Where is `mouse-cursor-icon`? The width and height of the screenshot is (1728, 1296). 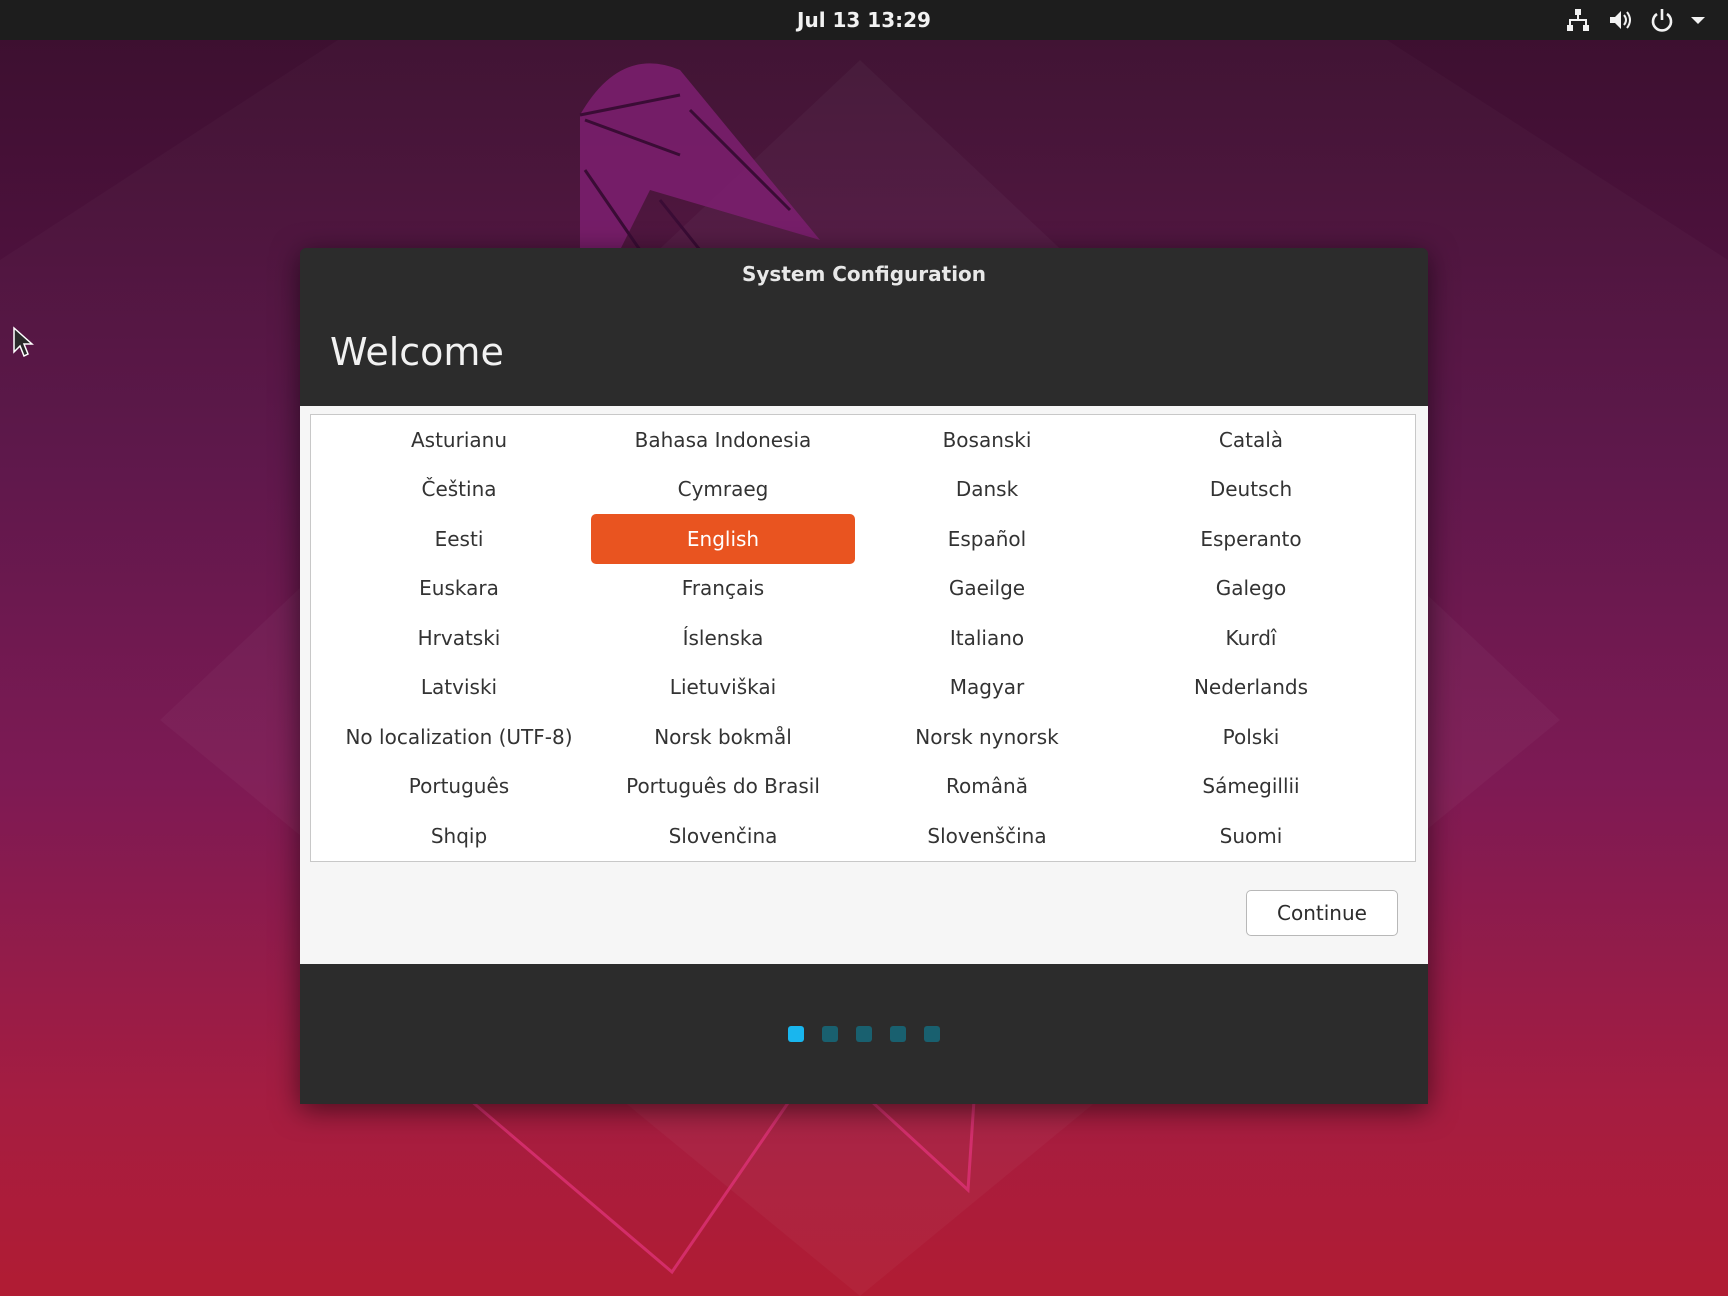 mouse-cursor-icon is located at coordinates (23, 342).